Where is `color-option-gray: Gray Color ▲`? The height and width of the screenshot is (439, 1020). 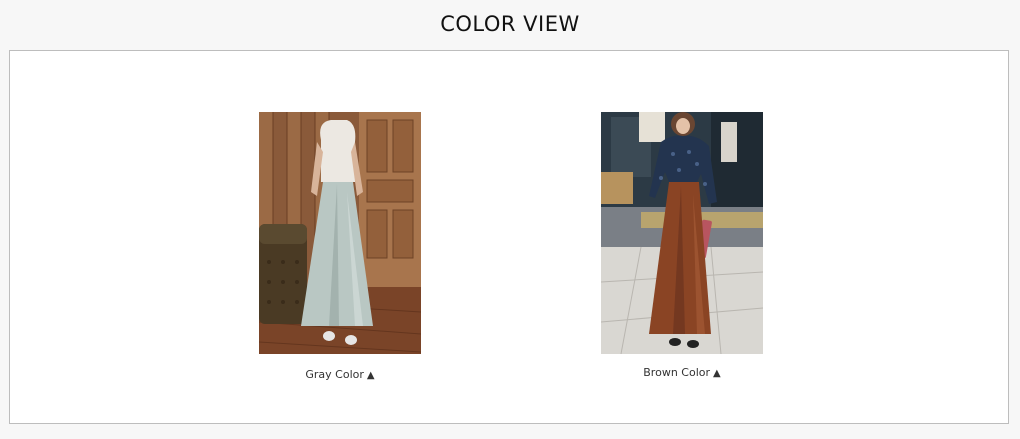
color-option-gray: Gray Color ▲ is located at coordinates (340, 246).